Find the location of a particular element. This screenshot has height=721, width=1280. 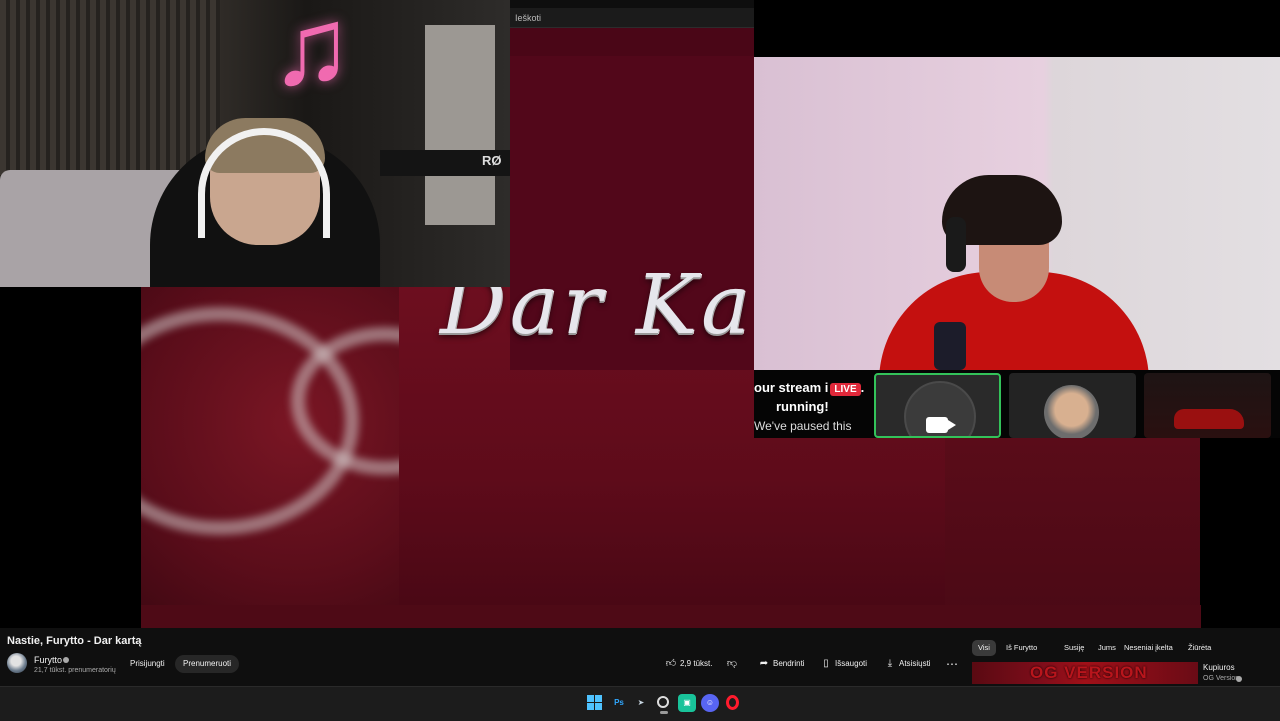

windows-start-icon is located at coordinates (595, 703).